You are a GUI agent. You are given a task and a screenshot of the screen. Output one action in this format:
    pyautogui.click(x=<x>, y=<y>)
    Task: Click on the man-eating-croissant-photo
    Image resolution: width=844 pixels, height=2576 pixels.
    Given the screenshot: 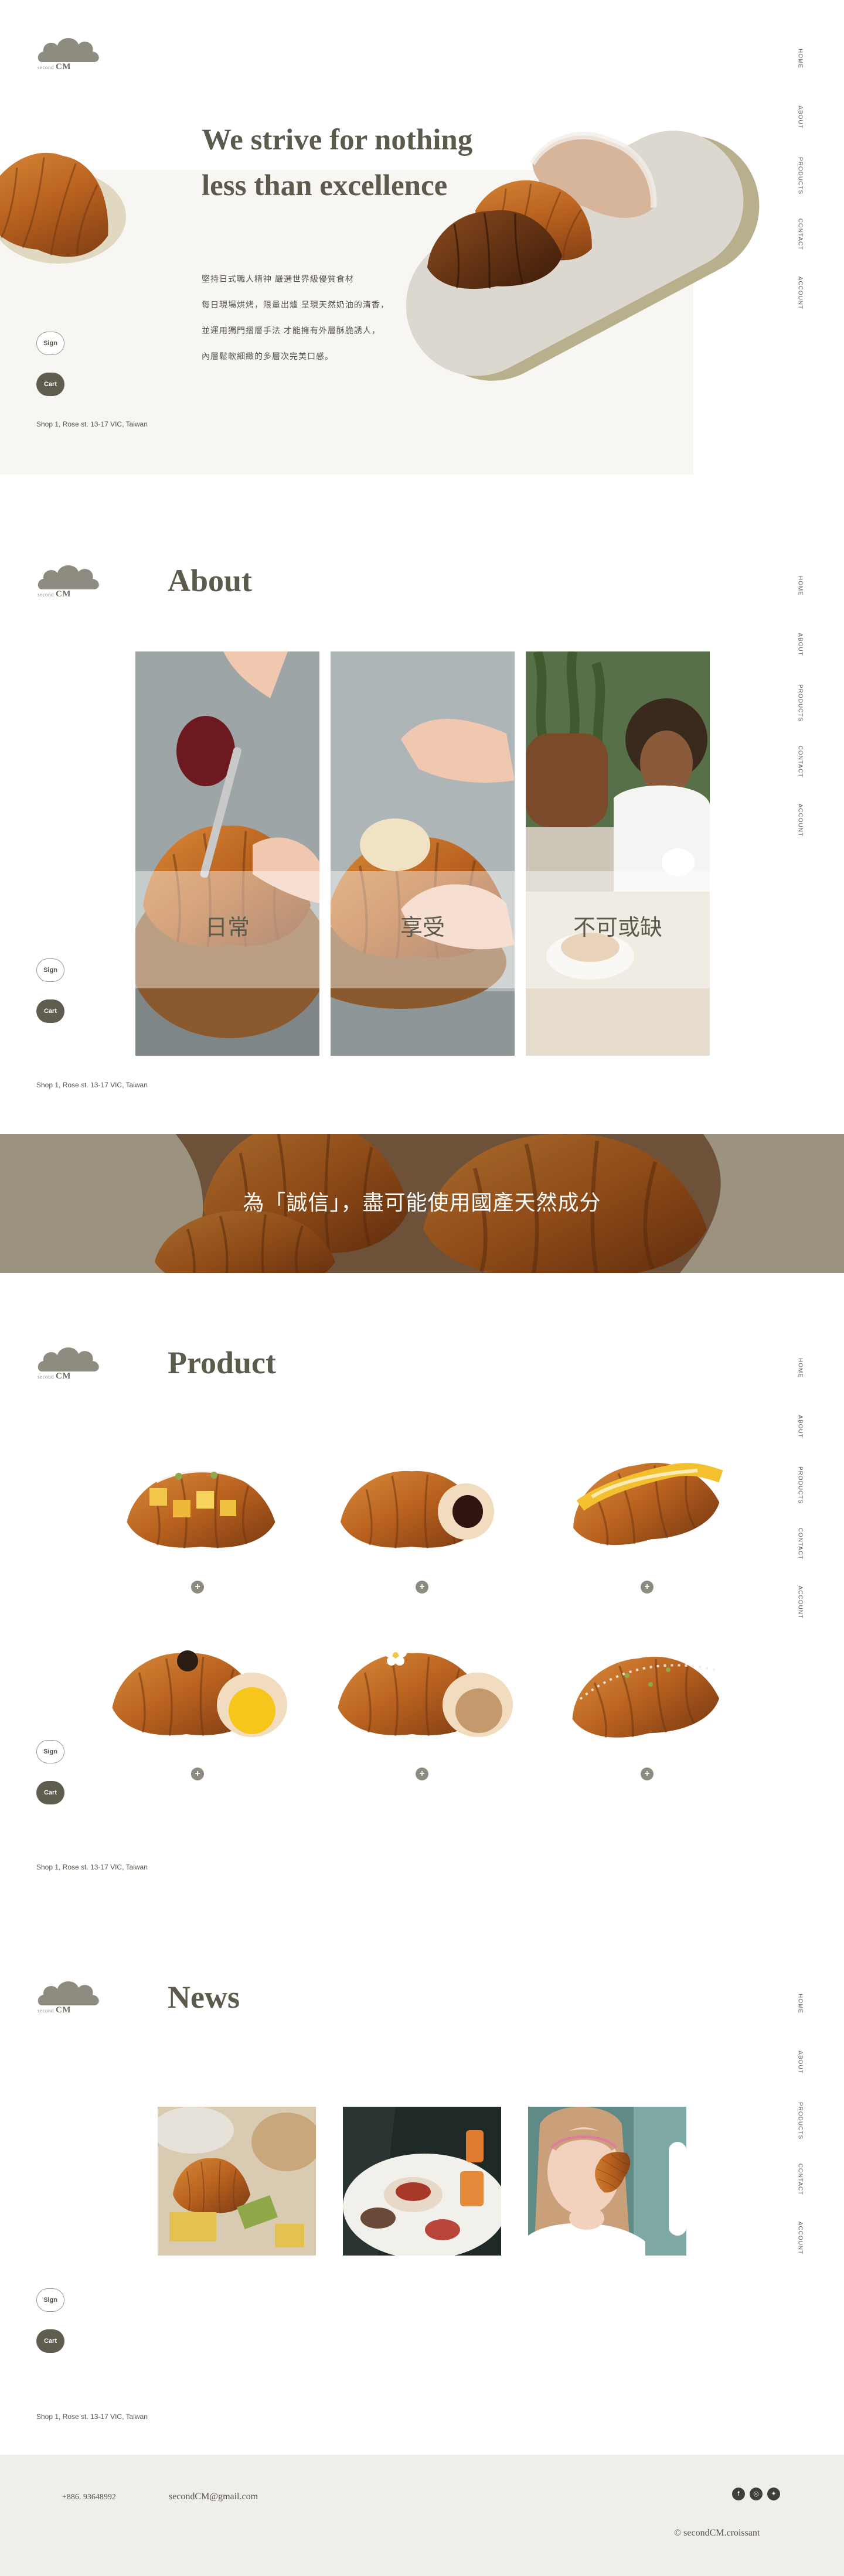 What is the action you would take?
    pyautogui.click(x=618, y=854)
    